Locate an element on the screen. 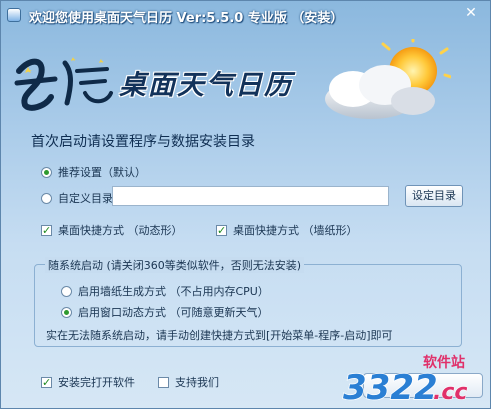  watermark-number: 3322 is located at coordinates (390, 387).